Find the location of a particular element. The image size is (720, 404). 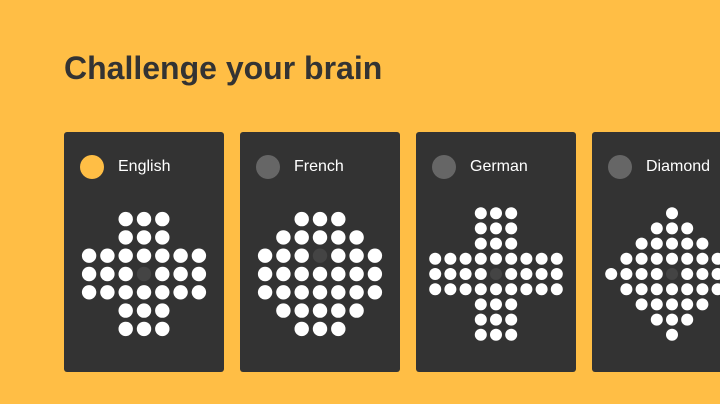

board-card-french: French is located at coordinates (320, 252).